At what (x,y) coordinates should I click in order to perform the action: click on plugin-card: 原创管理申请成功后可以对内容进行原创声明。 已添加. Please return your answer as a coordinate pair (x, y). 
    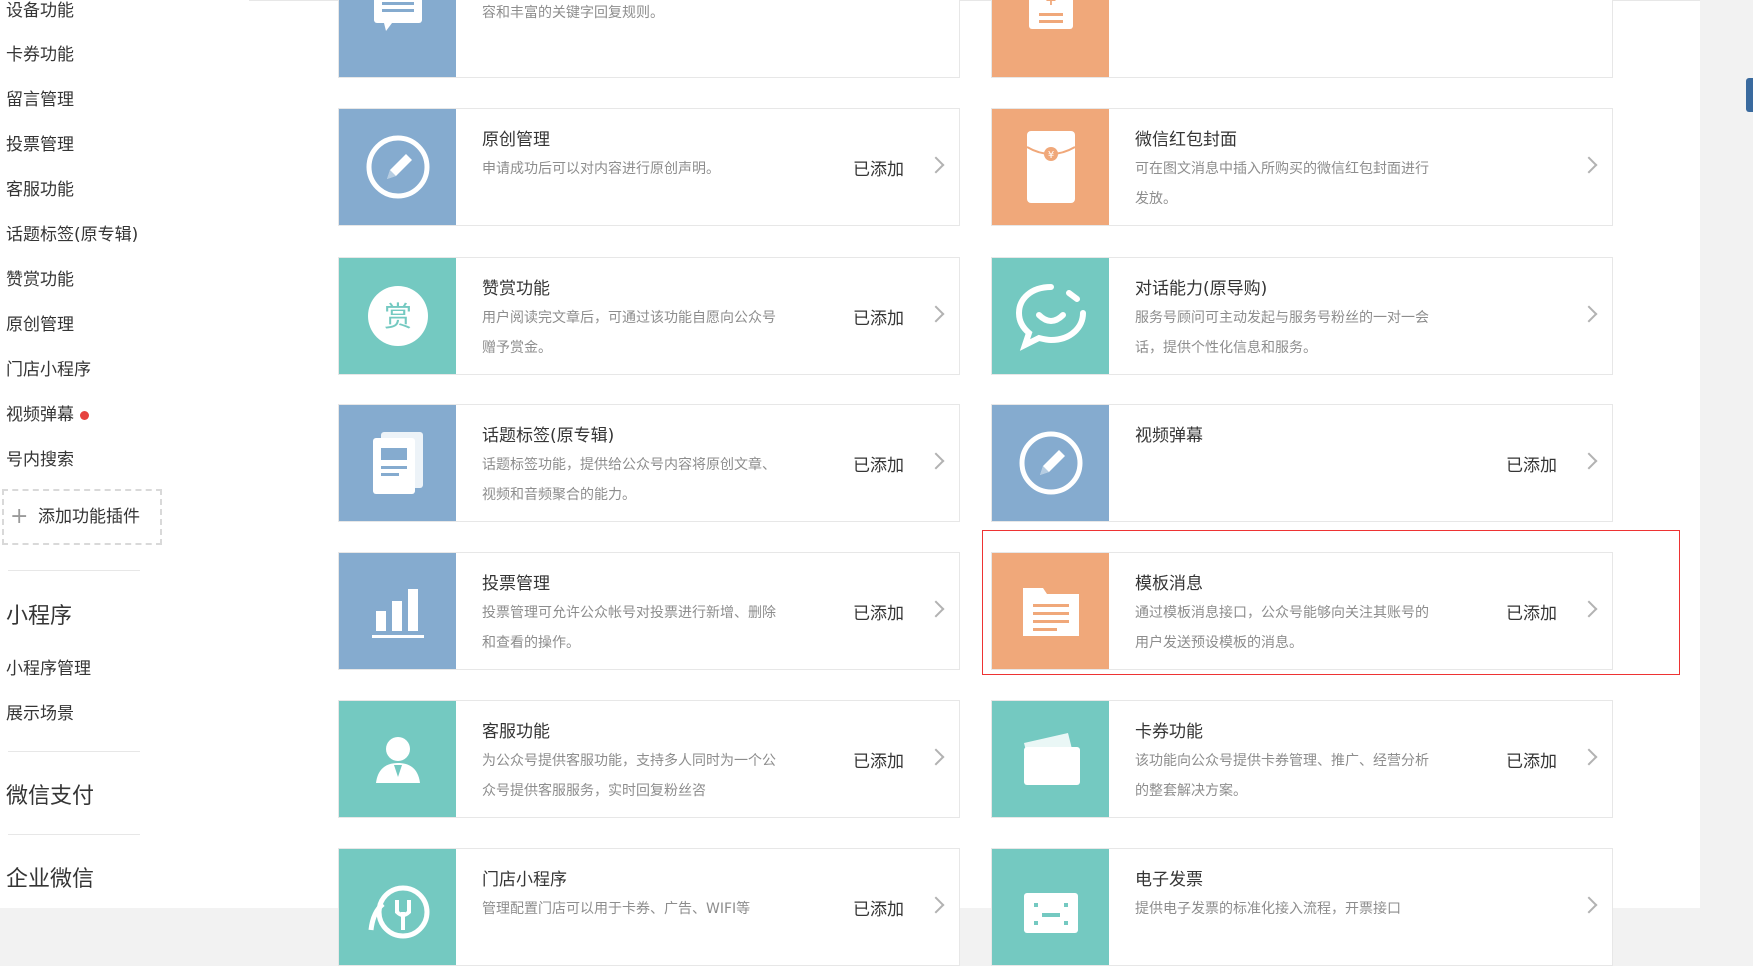
    Looking at the image, I should click on (649, 167).